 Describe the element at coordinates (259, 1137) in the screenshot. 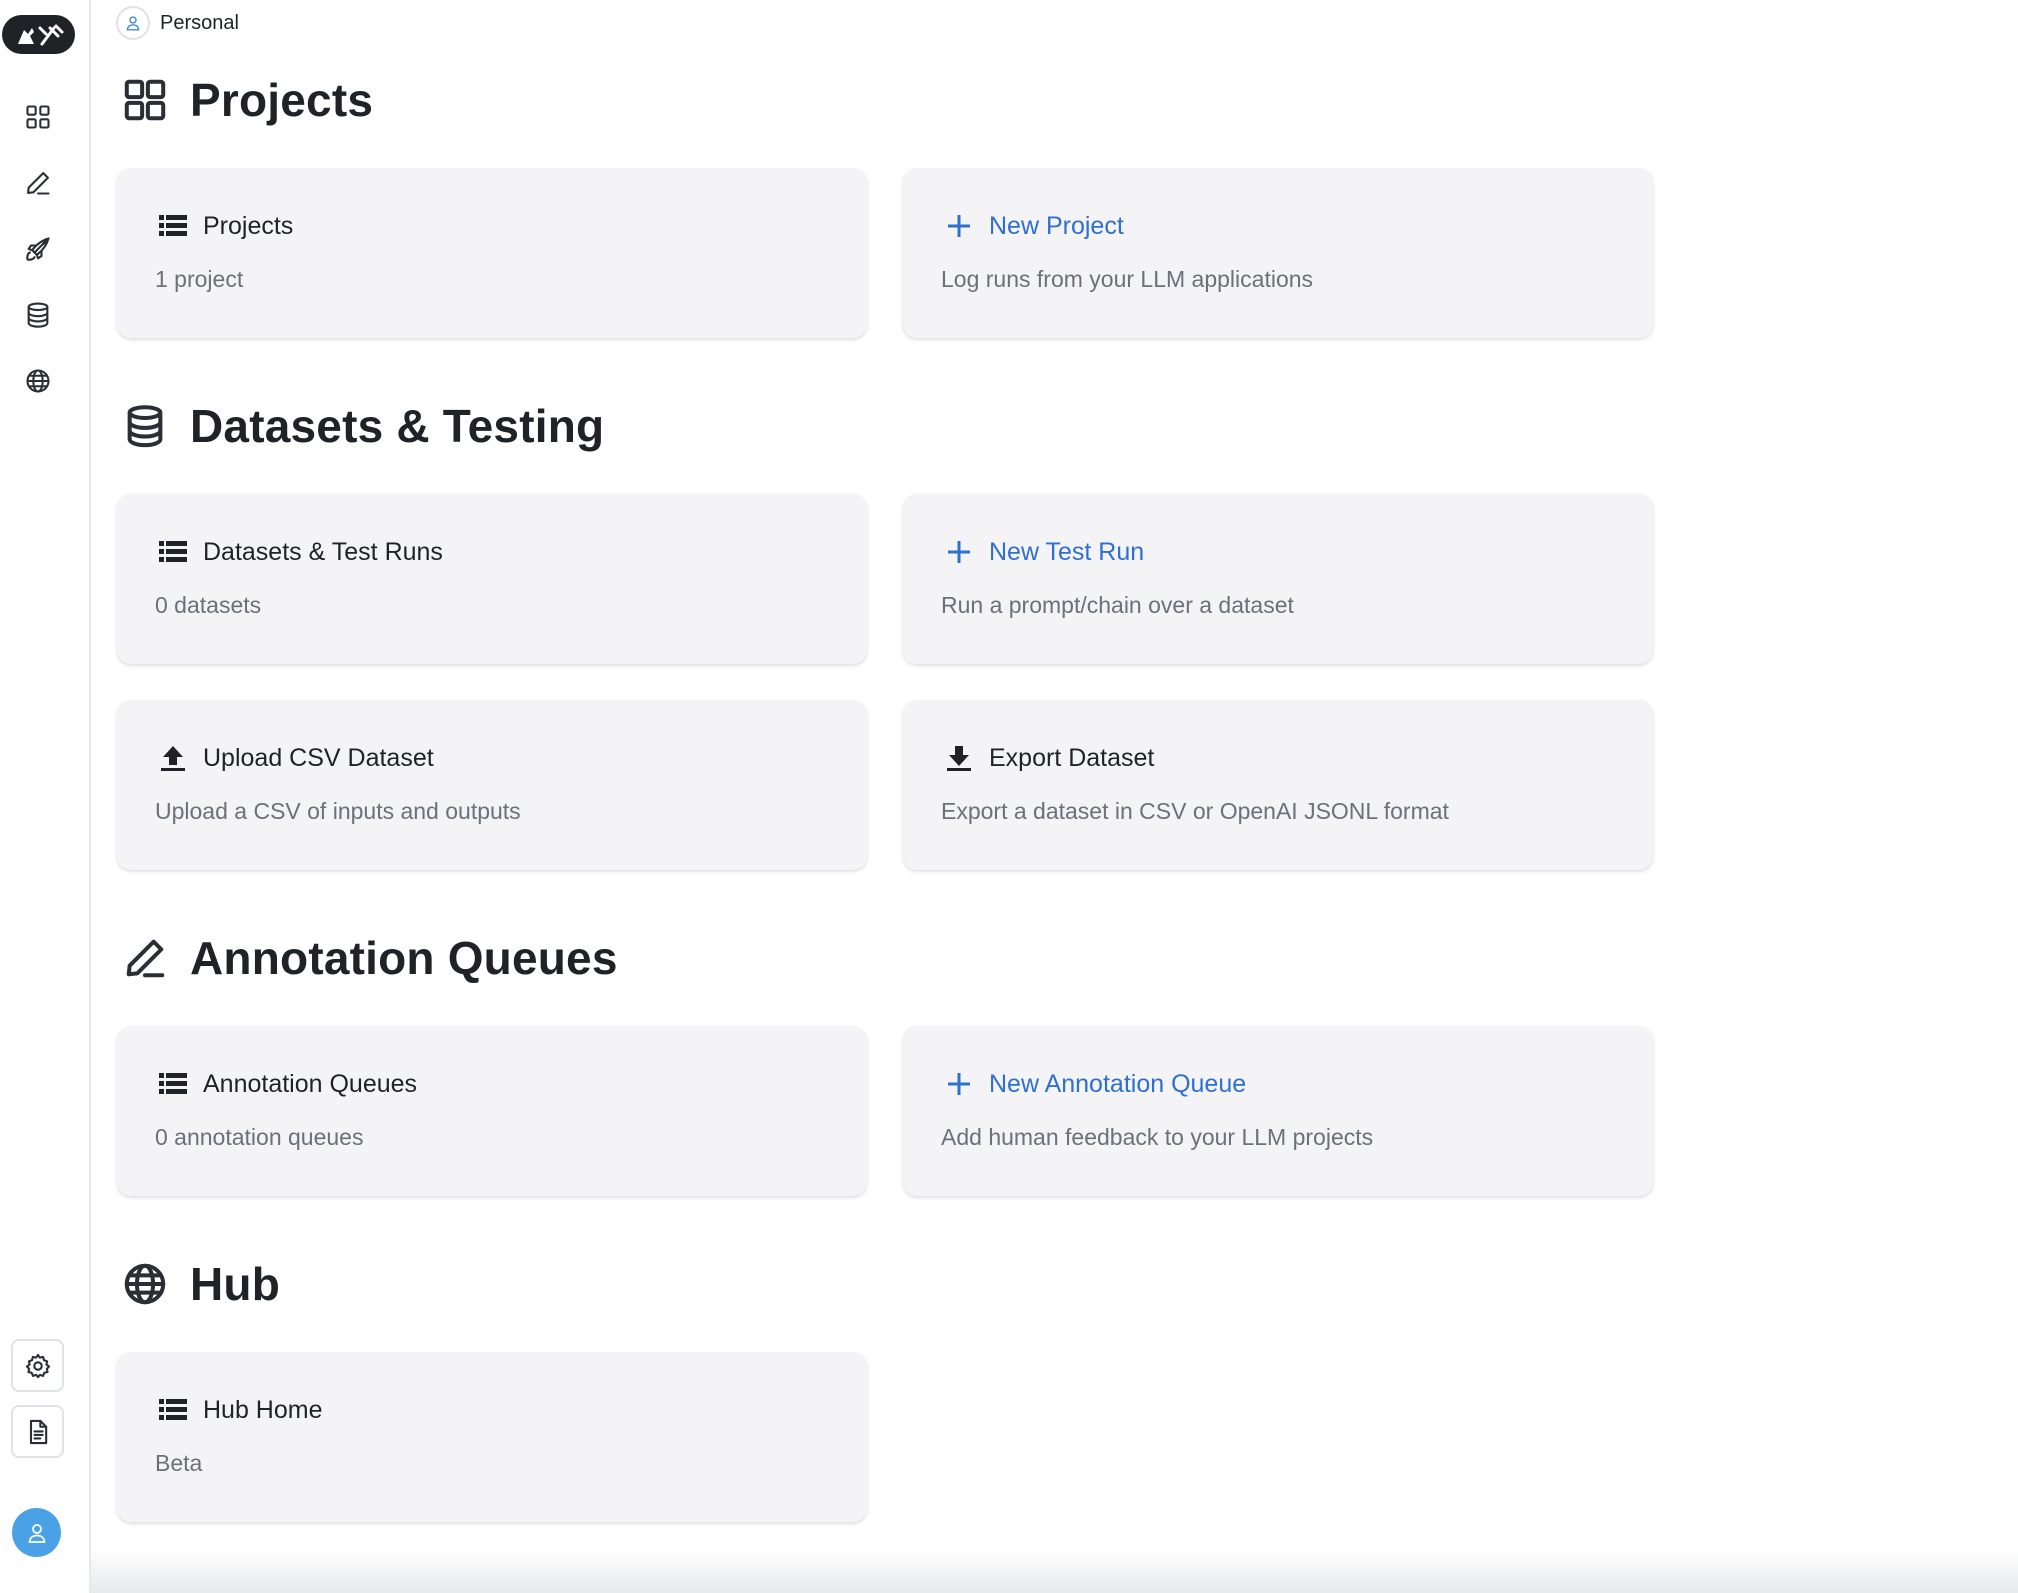

I see `card-subtitle: 0 annotation queues` at that location.